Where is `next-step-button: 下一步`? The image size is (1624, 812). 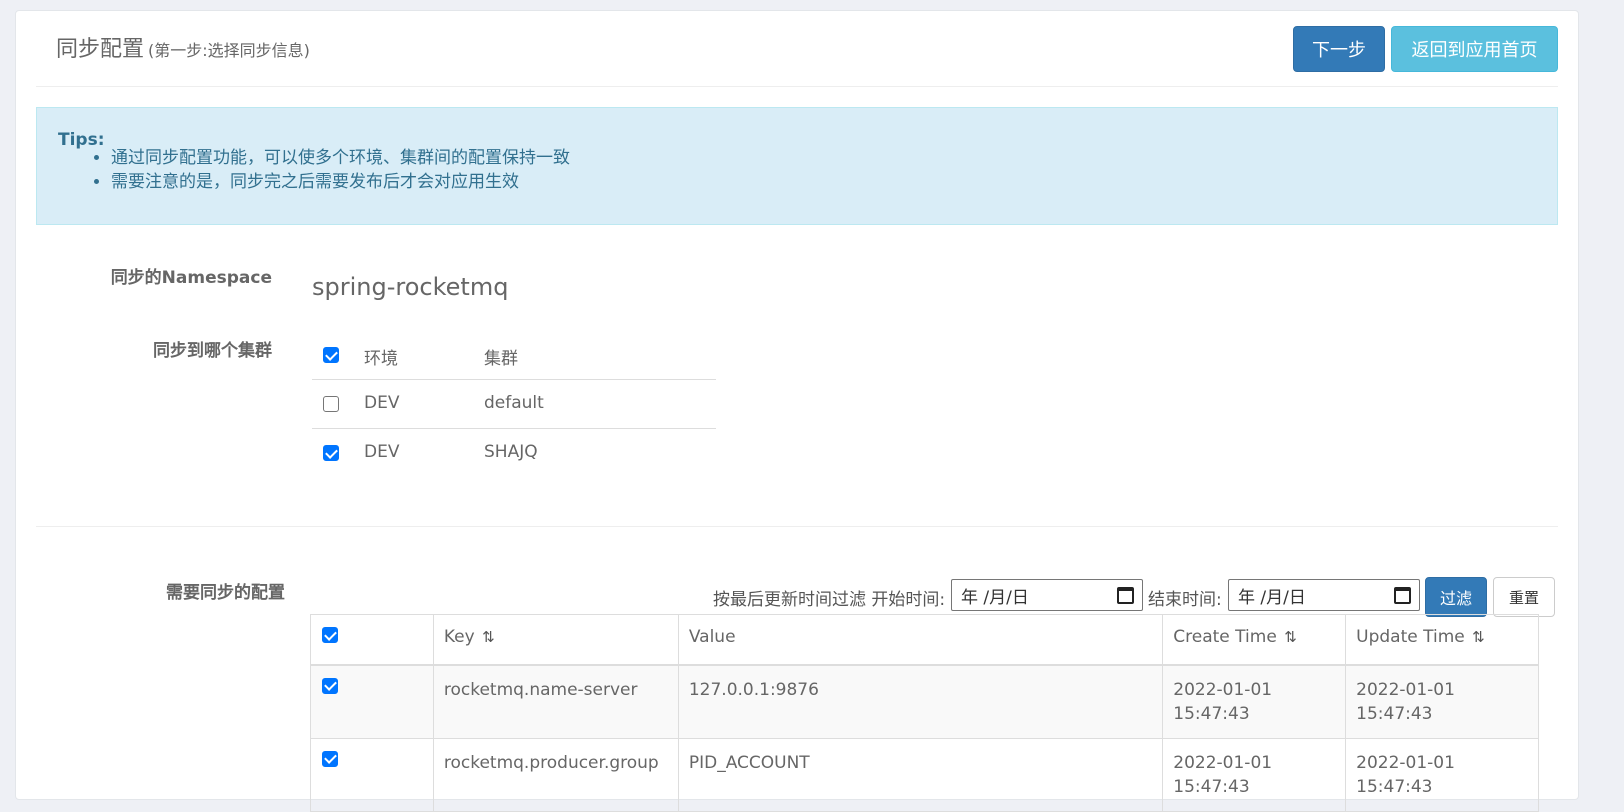 next-step-button: 下一步 is located at coordinates (1339, 49).